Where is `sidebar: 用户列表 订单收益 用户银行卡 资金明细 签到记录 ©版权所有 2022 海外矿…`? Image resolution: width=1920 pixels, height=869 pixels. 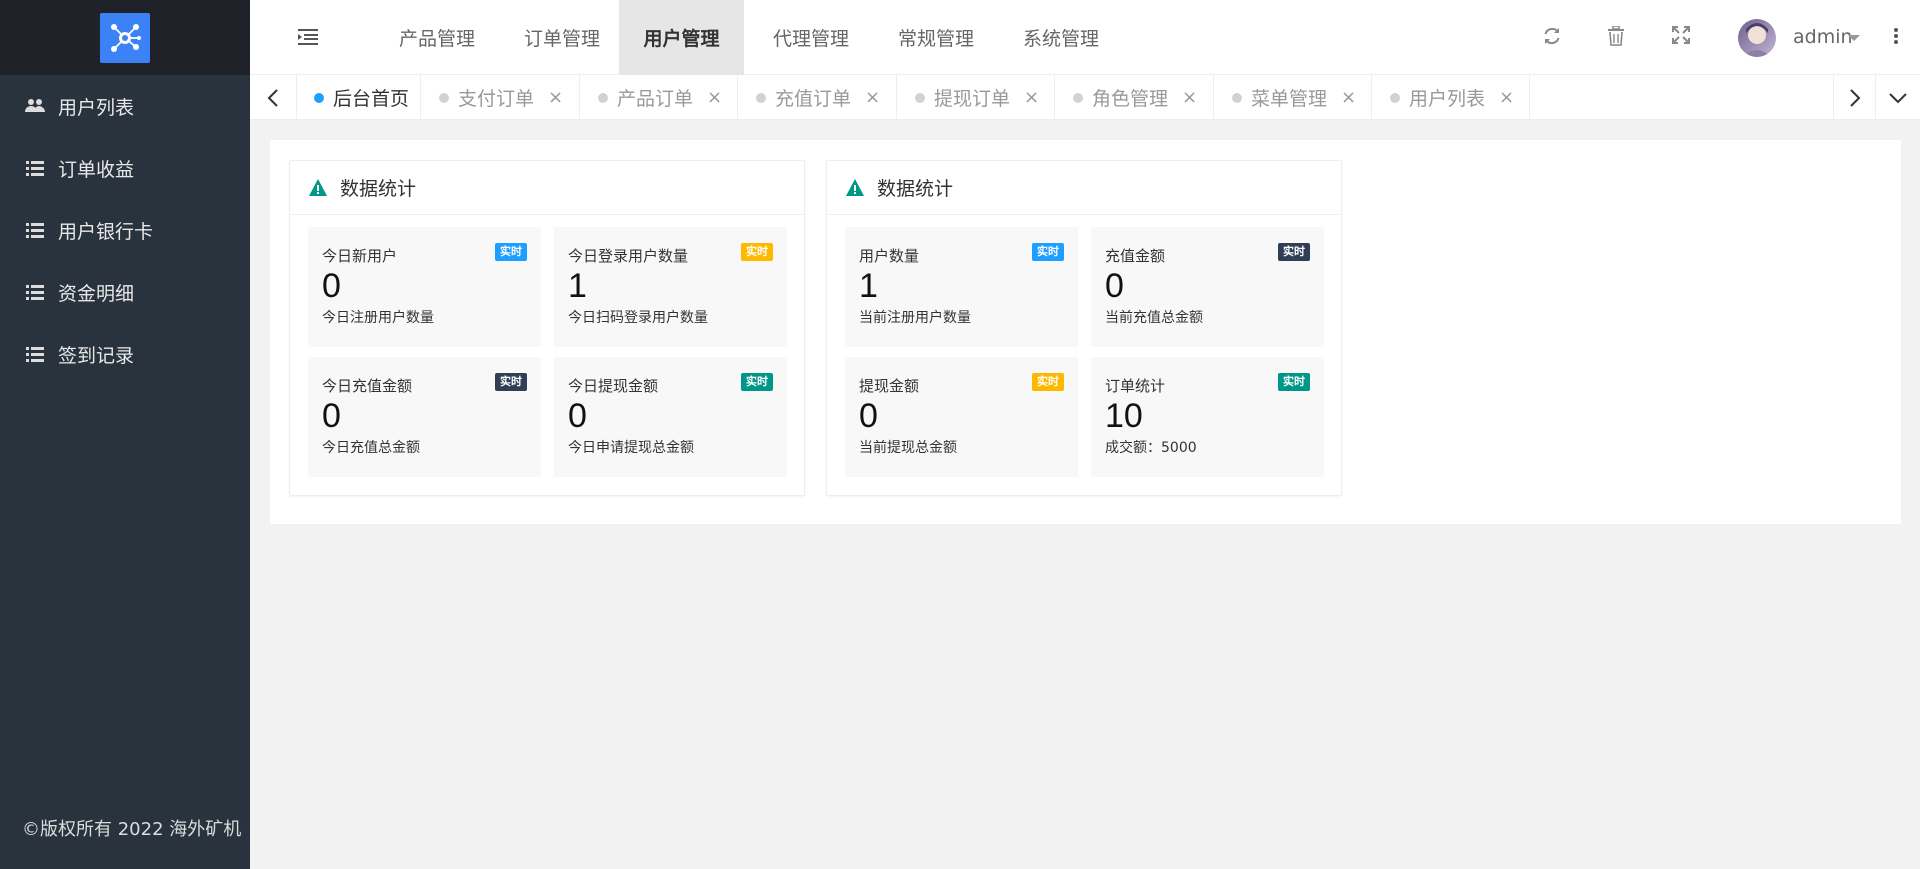
sidebar: 用户列表 订单收益 用户银行卡 资金明细 签到记录 ©版权所有 2022 海外矿… is located at coordinates (125, 434).